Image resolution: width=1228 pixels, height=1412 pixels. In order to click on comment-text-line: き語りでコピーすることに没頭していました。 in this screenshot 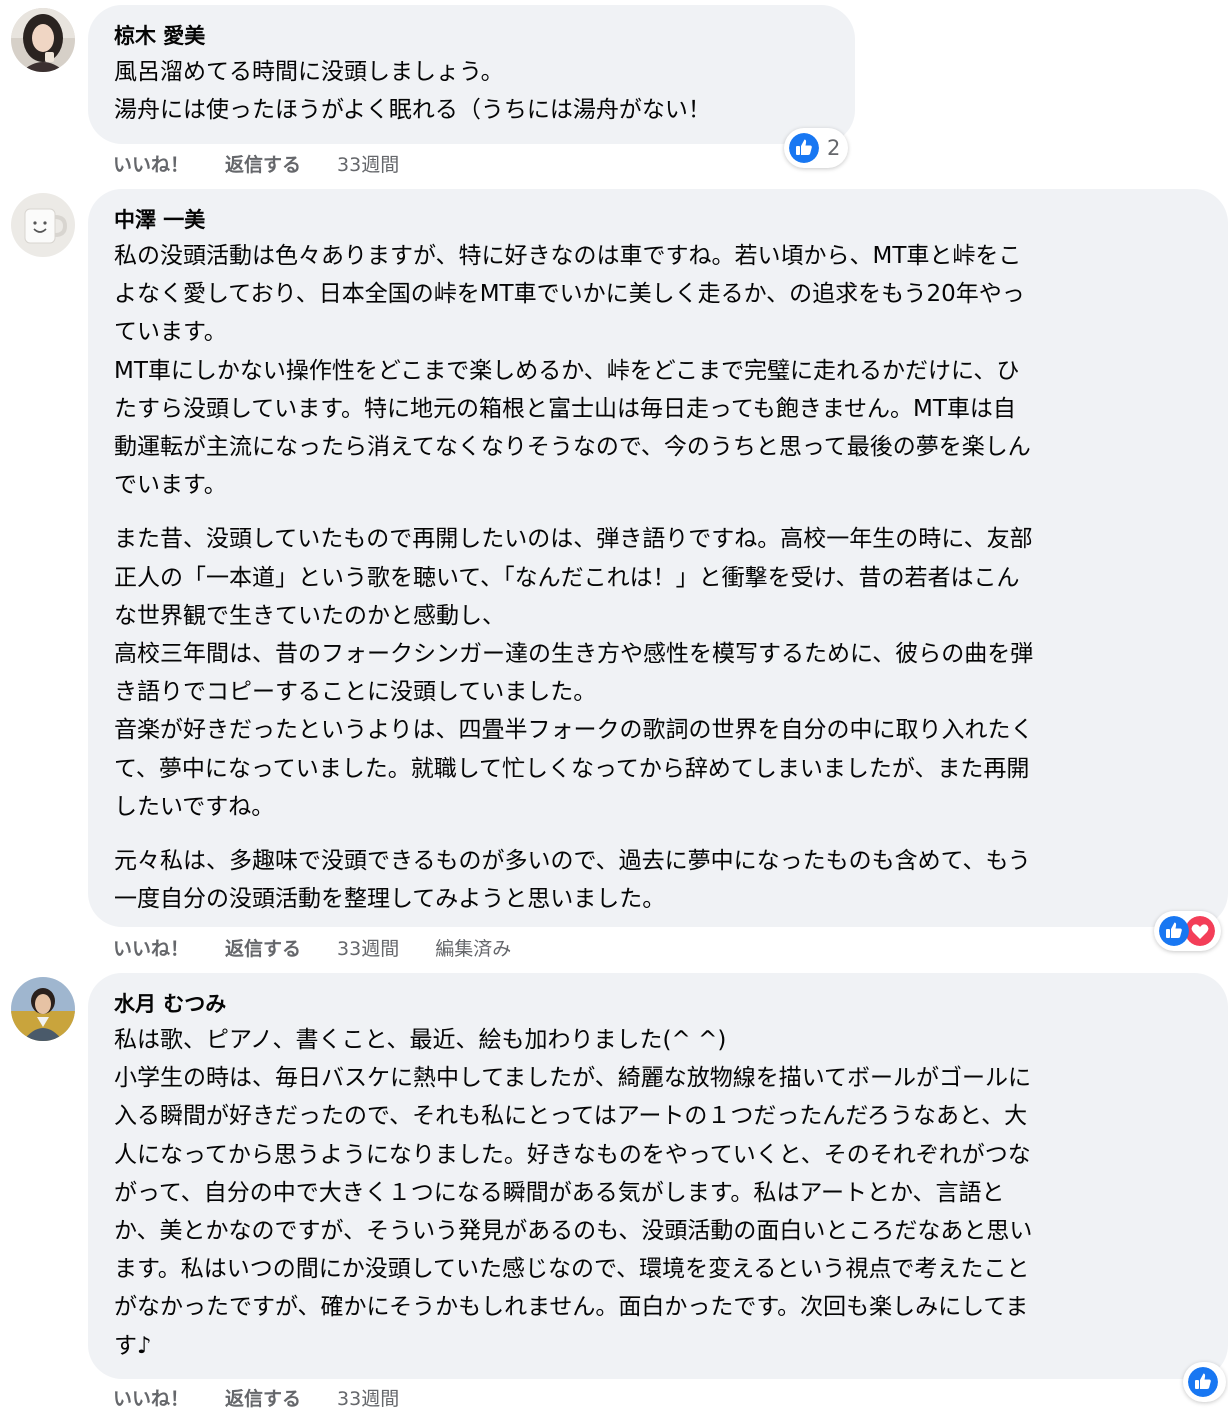, I will do `click(355, 692)`.